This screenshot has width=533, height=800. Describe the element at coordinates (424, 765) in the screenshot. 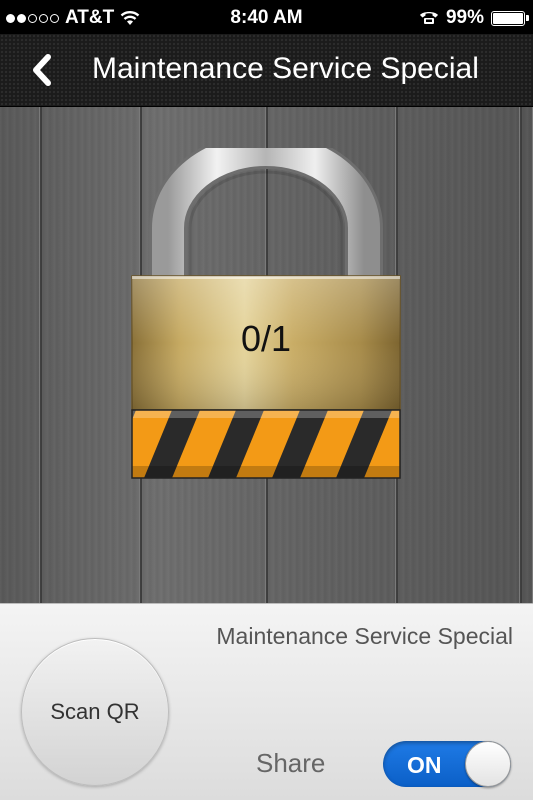

I see `toggle-state-label: ON` at that location.